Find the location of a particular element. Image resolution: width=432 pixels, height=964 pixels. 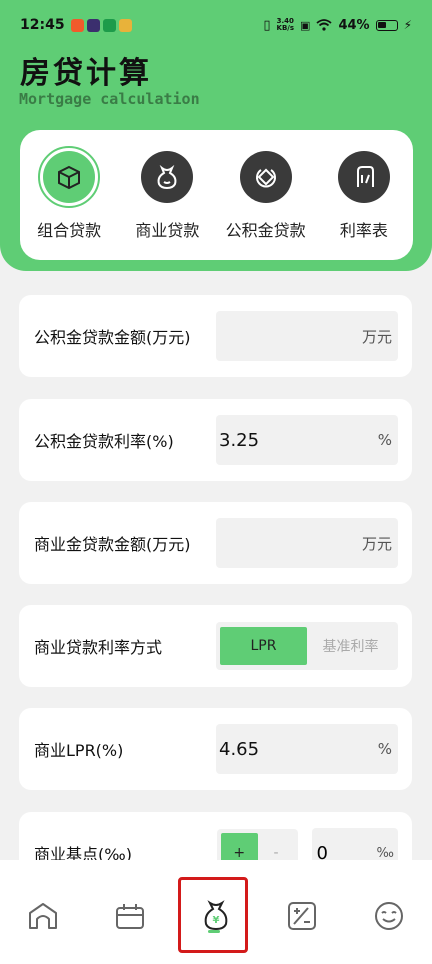

active-ring is located at coordinates (69, 177).